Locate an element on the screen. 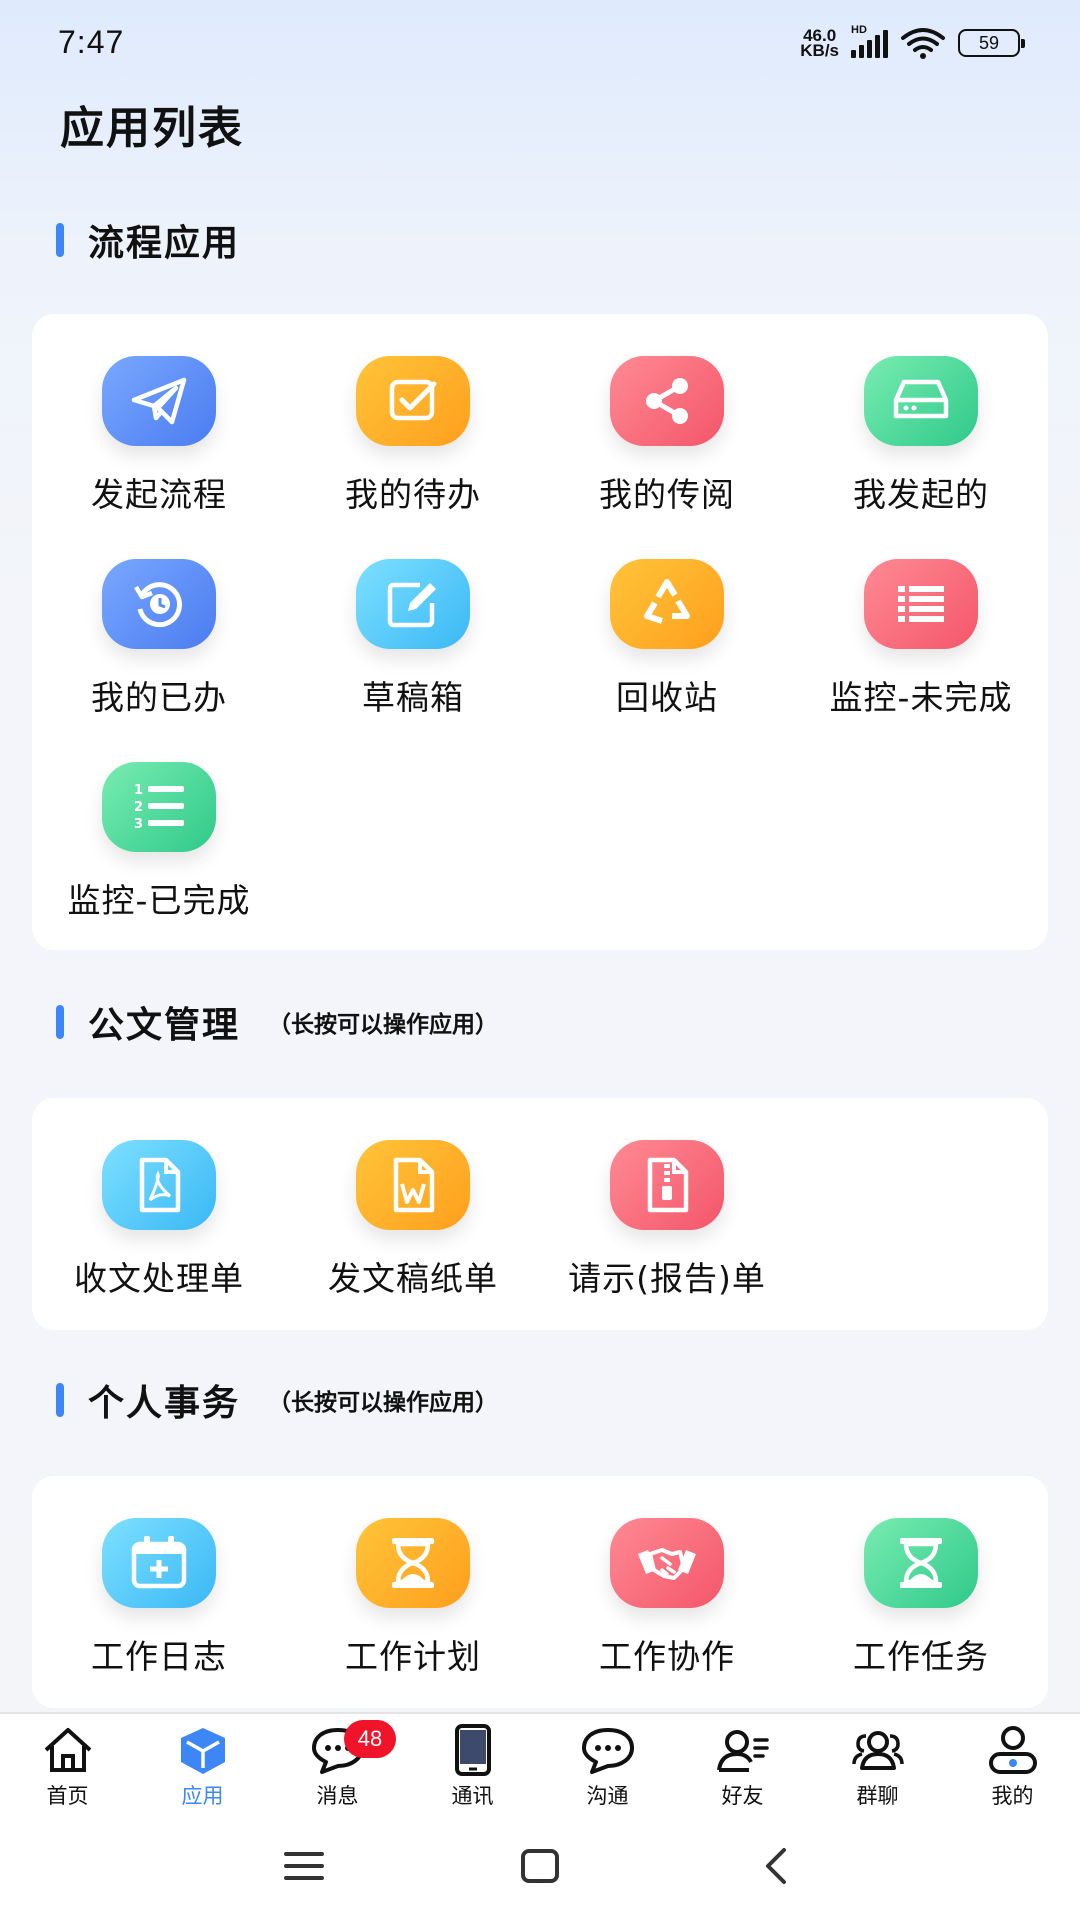 This screenshot has width=1080, height=1920. calendar-add-icon is located at coordinates (159, 1563).